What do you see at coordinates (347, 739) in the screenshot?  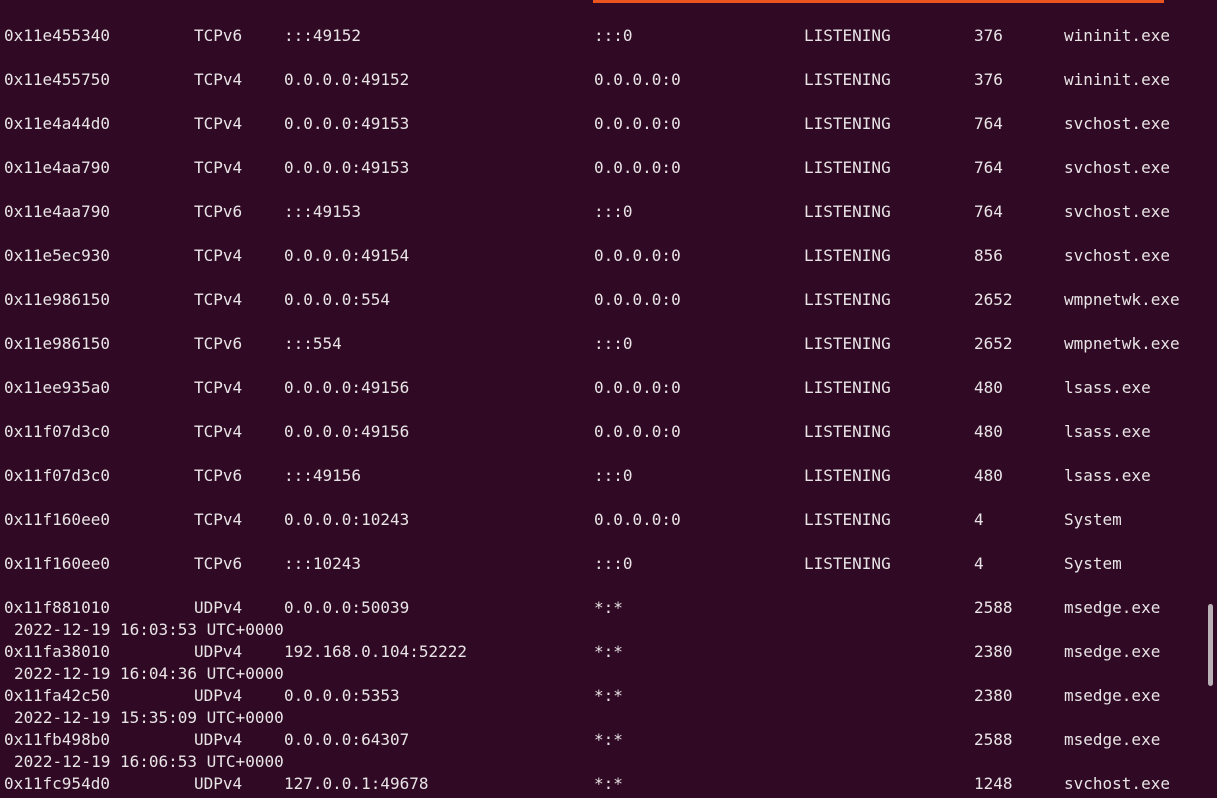 I see `cell-local-address: 0.0.0.0:64307` at bounding box center [347, 739].